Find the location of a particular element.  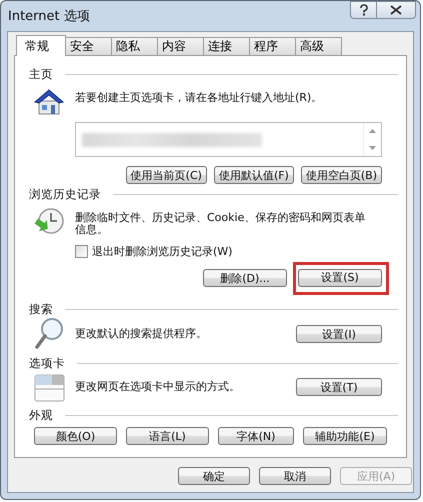

checkbox-box is located at coordinates (81, 251).